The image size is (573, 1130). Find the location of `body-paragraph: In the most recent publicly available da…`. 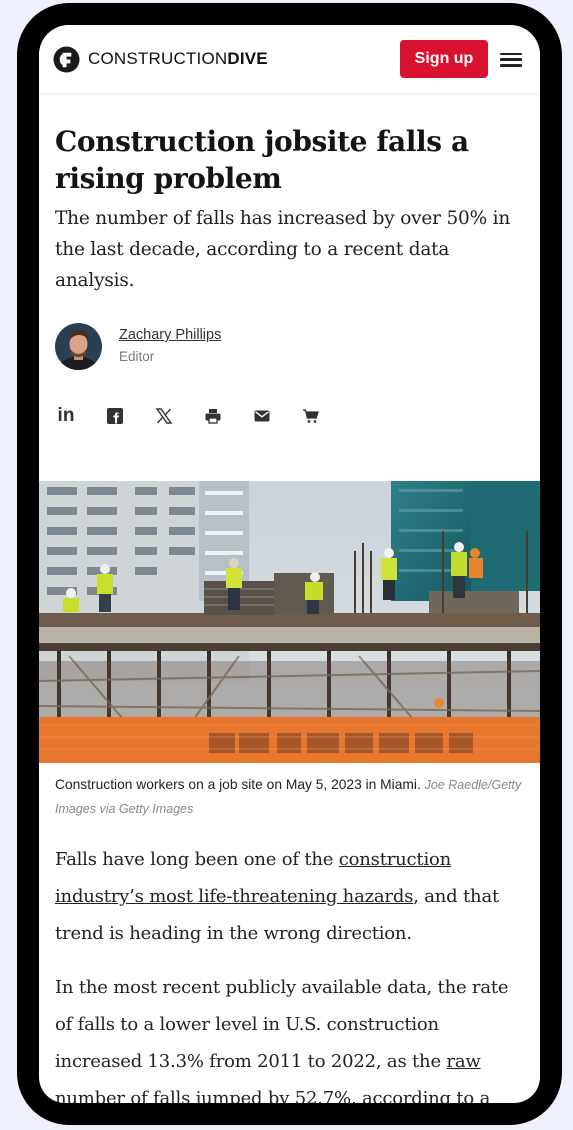

body-paragraph: In the most recent publicly available da… is located at coordinates (291, 1036).